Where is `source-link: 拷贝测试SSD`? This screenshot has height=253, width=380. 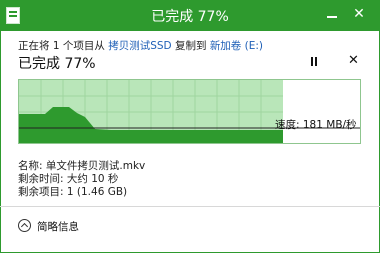
source-link: 拷贝测试SSD is located at coordinates (139, 46).